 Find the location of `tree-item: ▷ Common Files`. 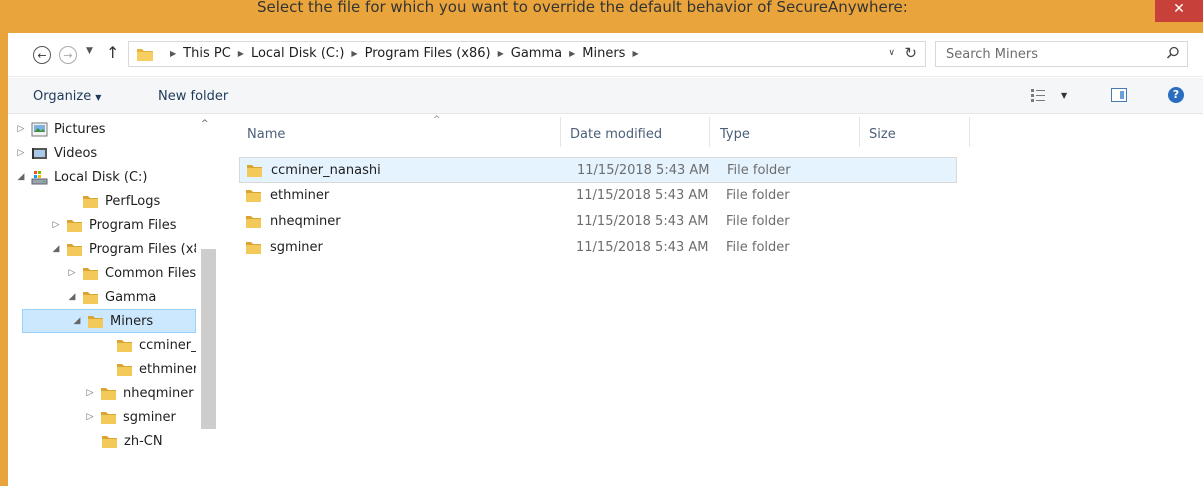

tree-item: ▷ Common Files is located at coordinates (131, 273).